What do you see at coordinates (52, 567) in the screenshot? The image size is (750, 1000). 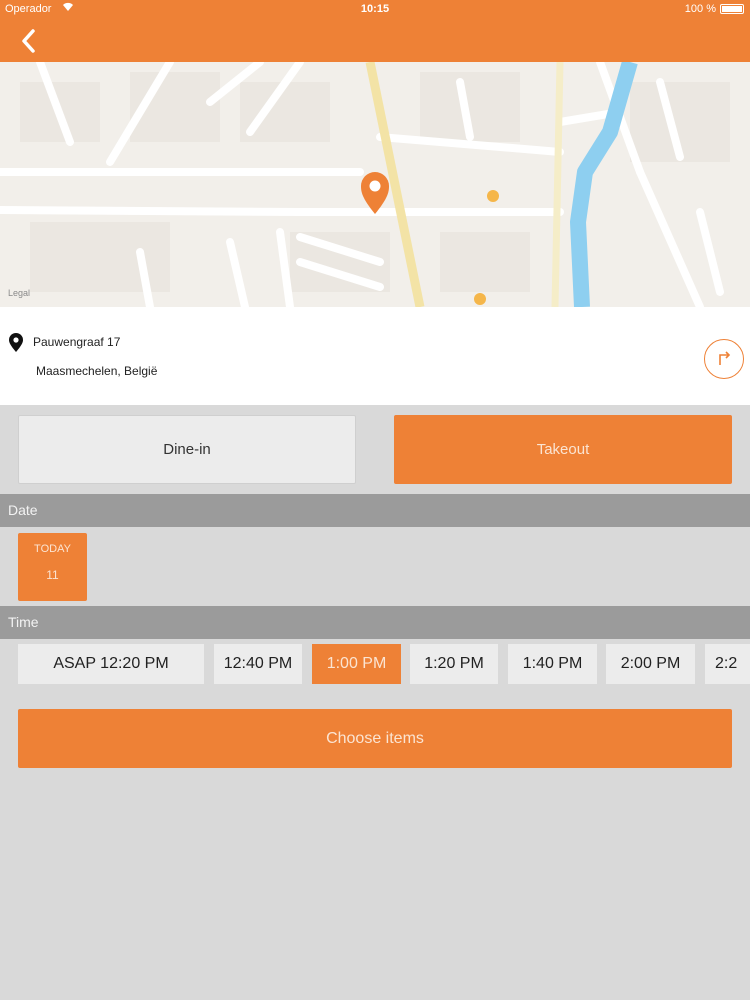 I see `date-tile-today: TODAY 11` at bounding box center [52, 567].